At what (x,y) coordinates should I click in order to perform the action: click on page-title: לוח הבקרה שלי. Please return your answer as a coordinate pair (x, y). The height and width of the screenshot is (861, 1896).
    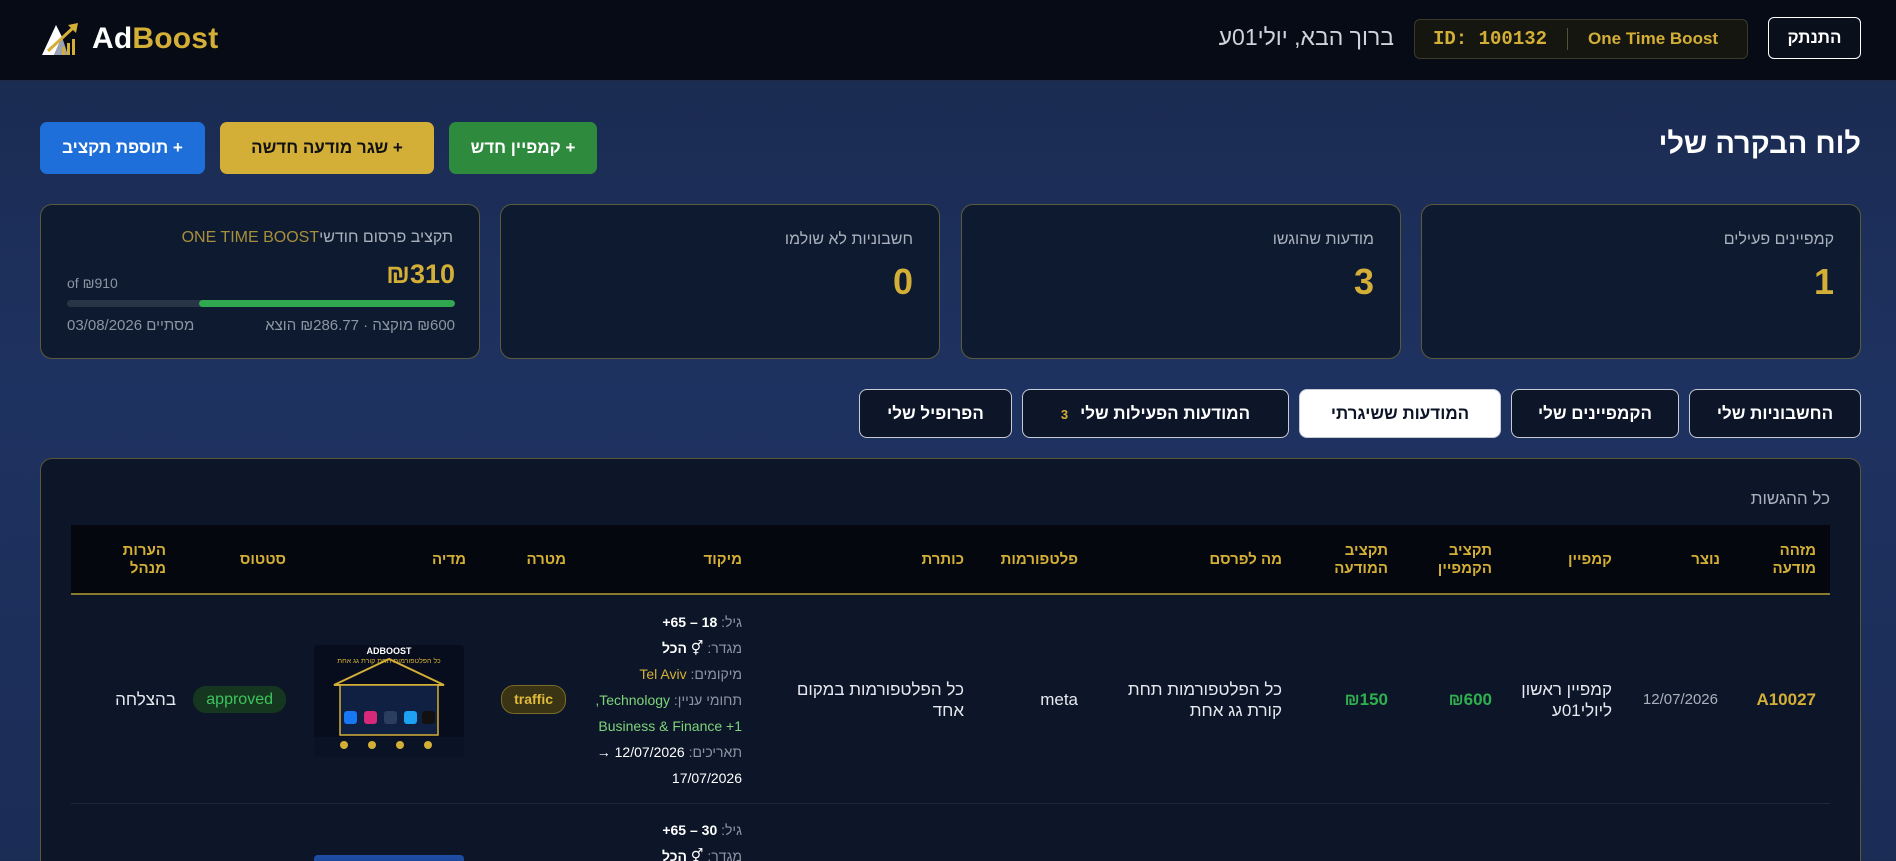
    Looking at the image, I should click on (1759, 144).